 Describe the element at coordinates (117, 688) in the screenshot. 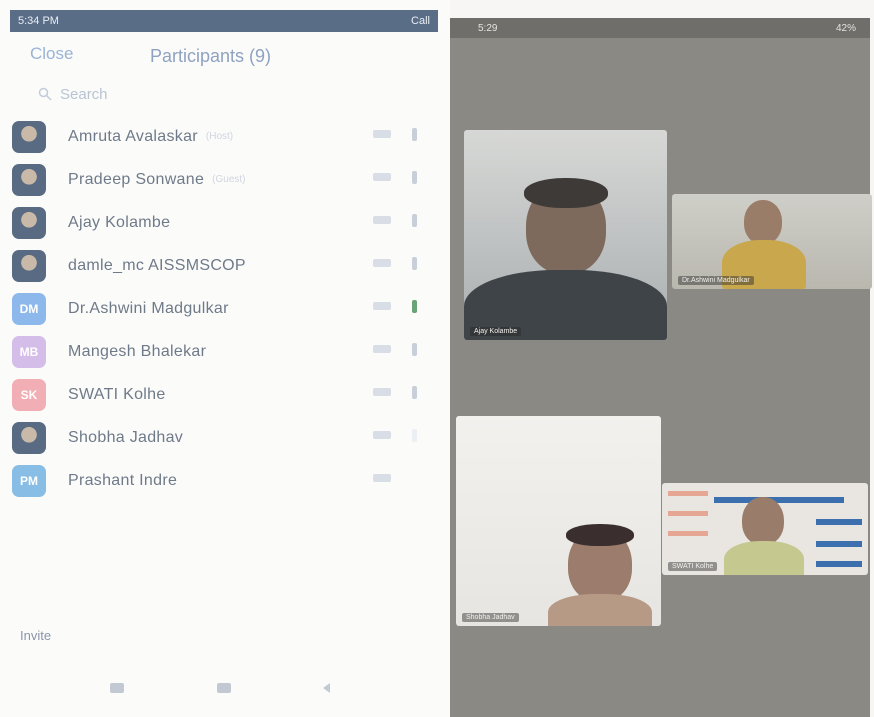

I see `recent-apps-icon` at that location.